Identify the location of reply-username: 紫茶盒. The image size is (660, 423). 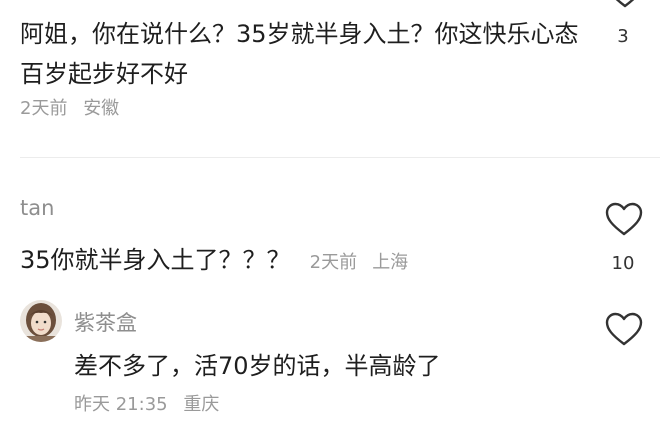
(105, 322).